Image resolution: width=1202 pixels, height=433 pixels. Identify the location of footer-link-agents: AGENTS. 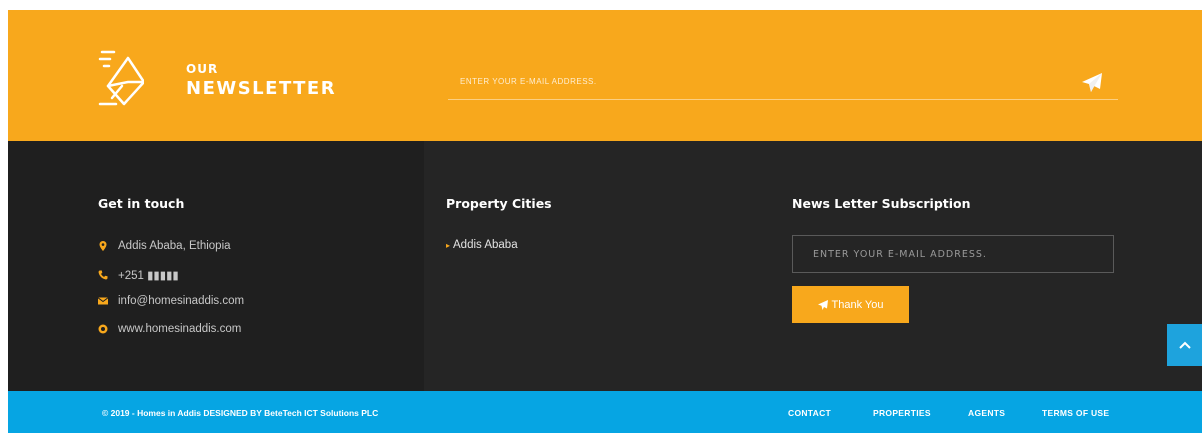
(986, 413).